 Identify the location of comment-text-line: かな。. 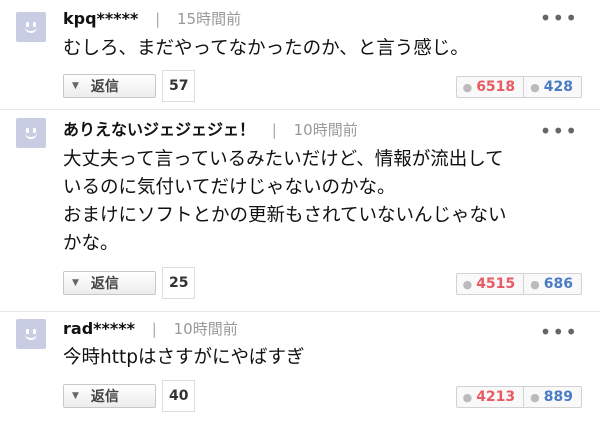
(91, 243).